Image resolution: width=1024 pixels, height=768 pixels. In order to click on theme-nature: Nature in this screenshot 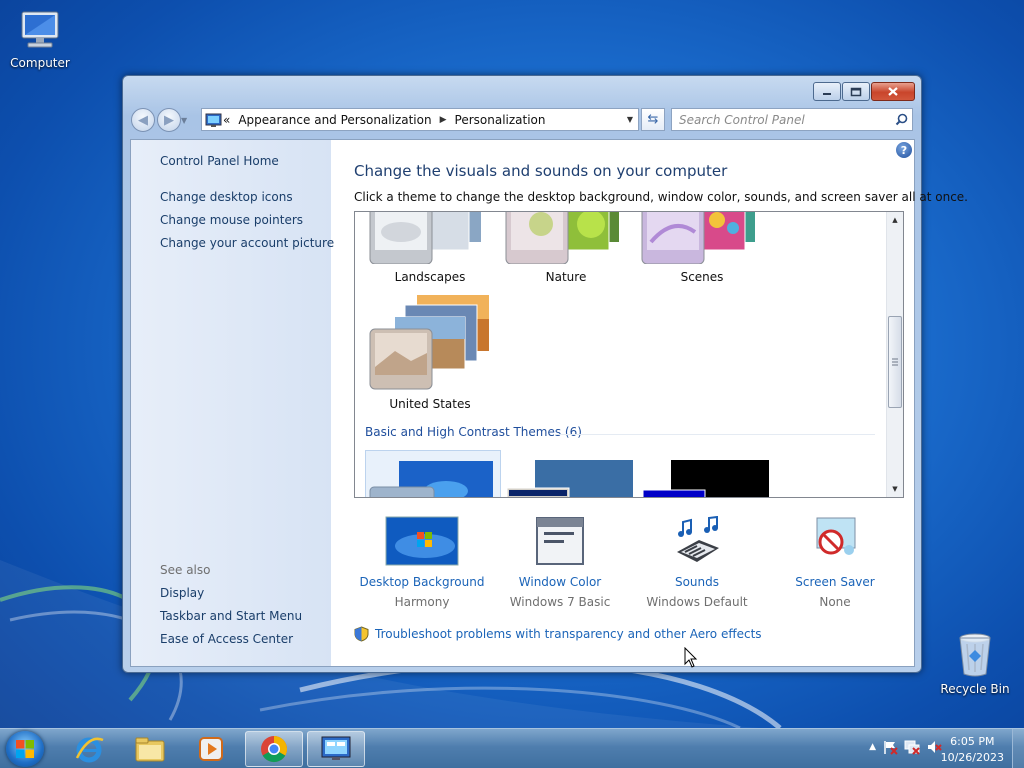, I will do `click(566, 248)`.